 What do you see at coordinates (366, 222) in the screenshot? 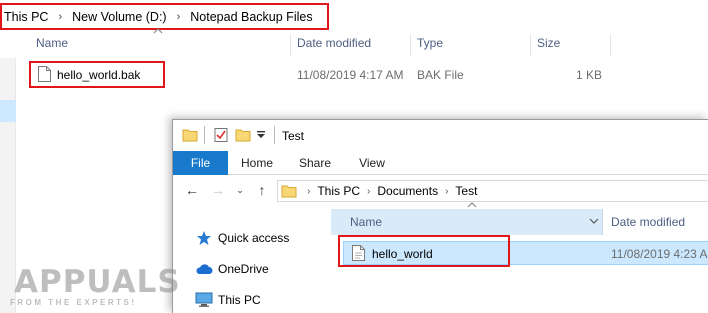
I see `column-header-name-label: Name` at bounding box center [366, 222].